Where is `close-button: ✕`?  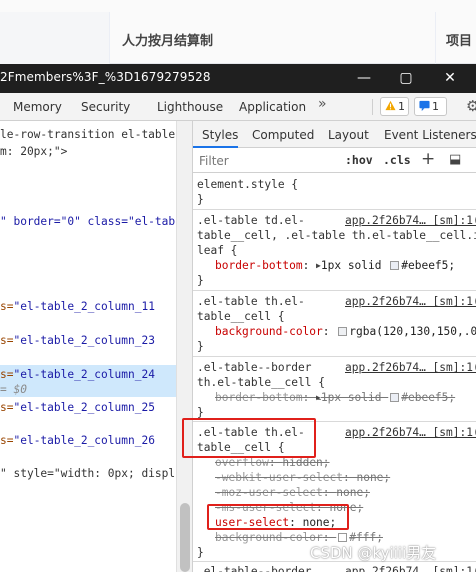 close-button: ✕ is located at coordinates (450, 78).